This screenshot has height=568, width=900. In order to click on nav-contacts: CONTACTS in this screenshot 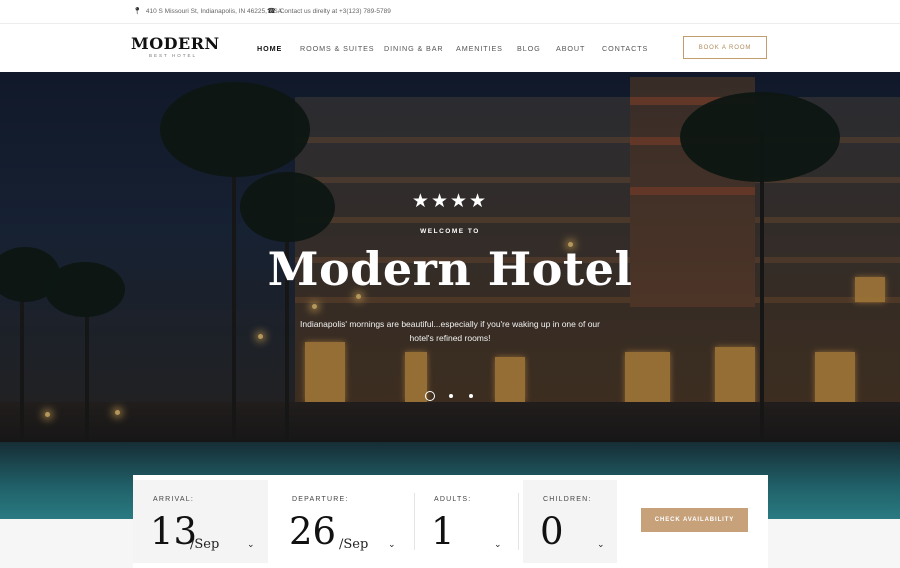, I will do `click(625, 48)`.